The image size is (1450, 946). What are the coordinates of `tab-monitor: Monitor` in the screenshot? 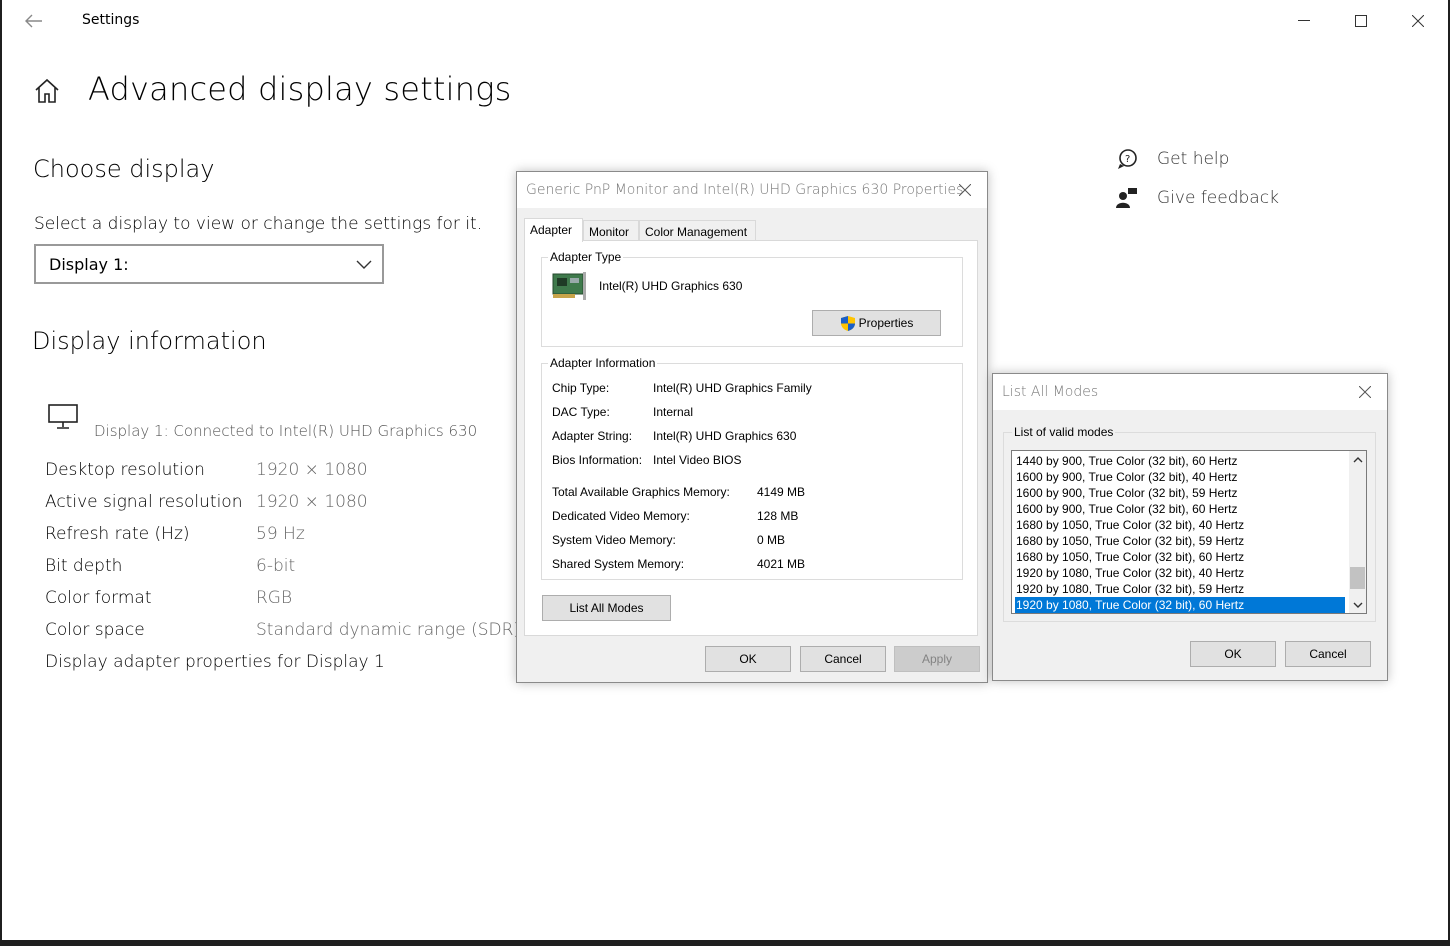 It's located at (611, 230).